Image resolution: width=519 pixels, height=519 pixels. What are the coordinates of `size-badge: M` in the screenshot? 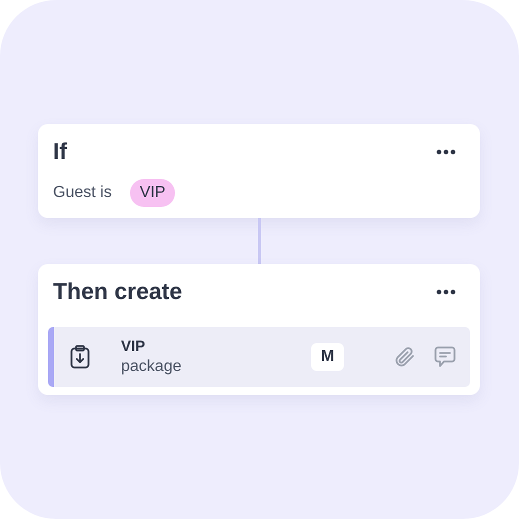 It's located at (327, 357).